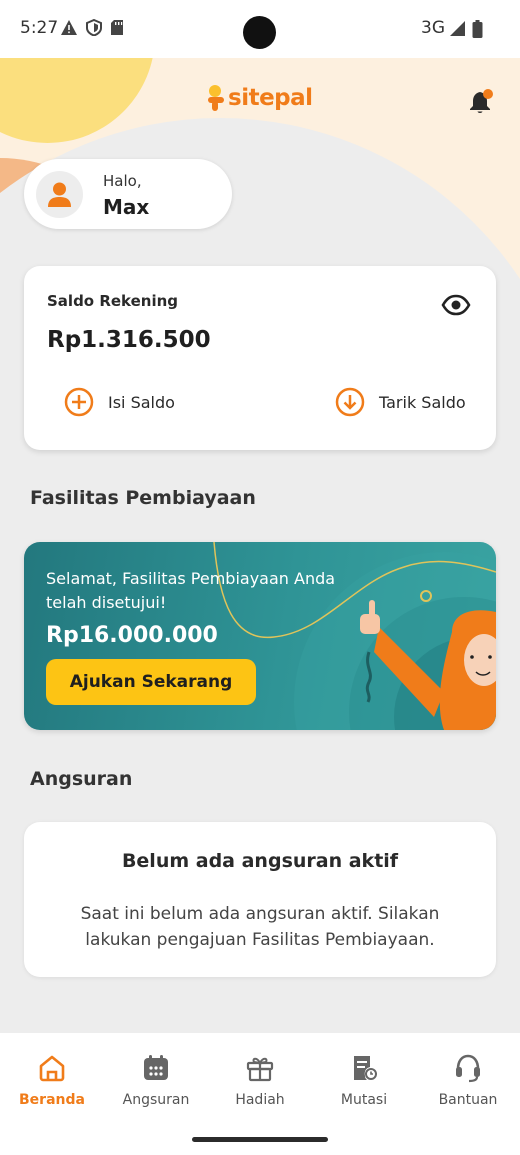  I want to click on user-name: Max, so click(126, 207).